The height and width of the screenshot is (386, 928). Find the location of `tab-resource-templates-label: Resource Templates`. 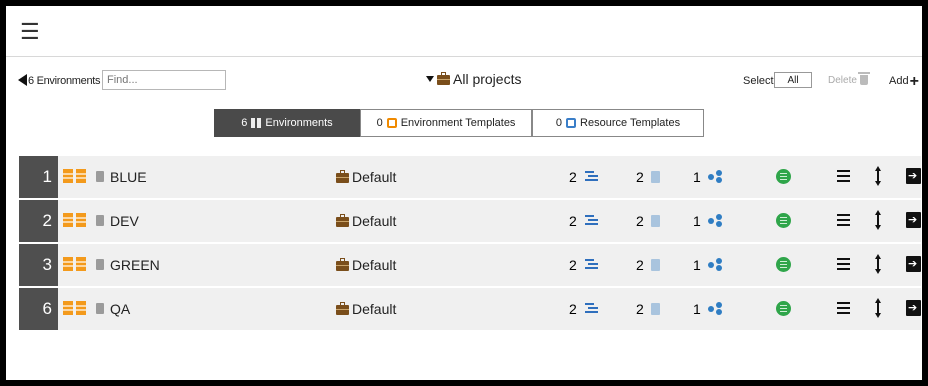

tab-resource-templates-label: Resource Templates is located at coordinates (630, 123).